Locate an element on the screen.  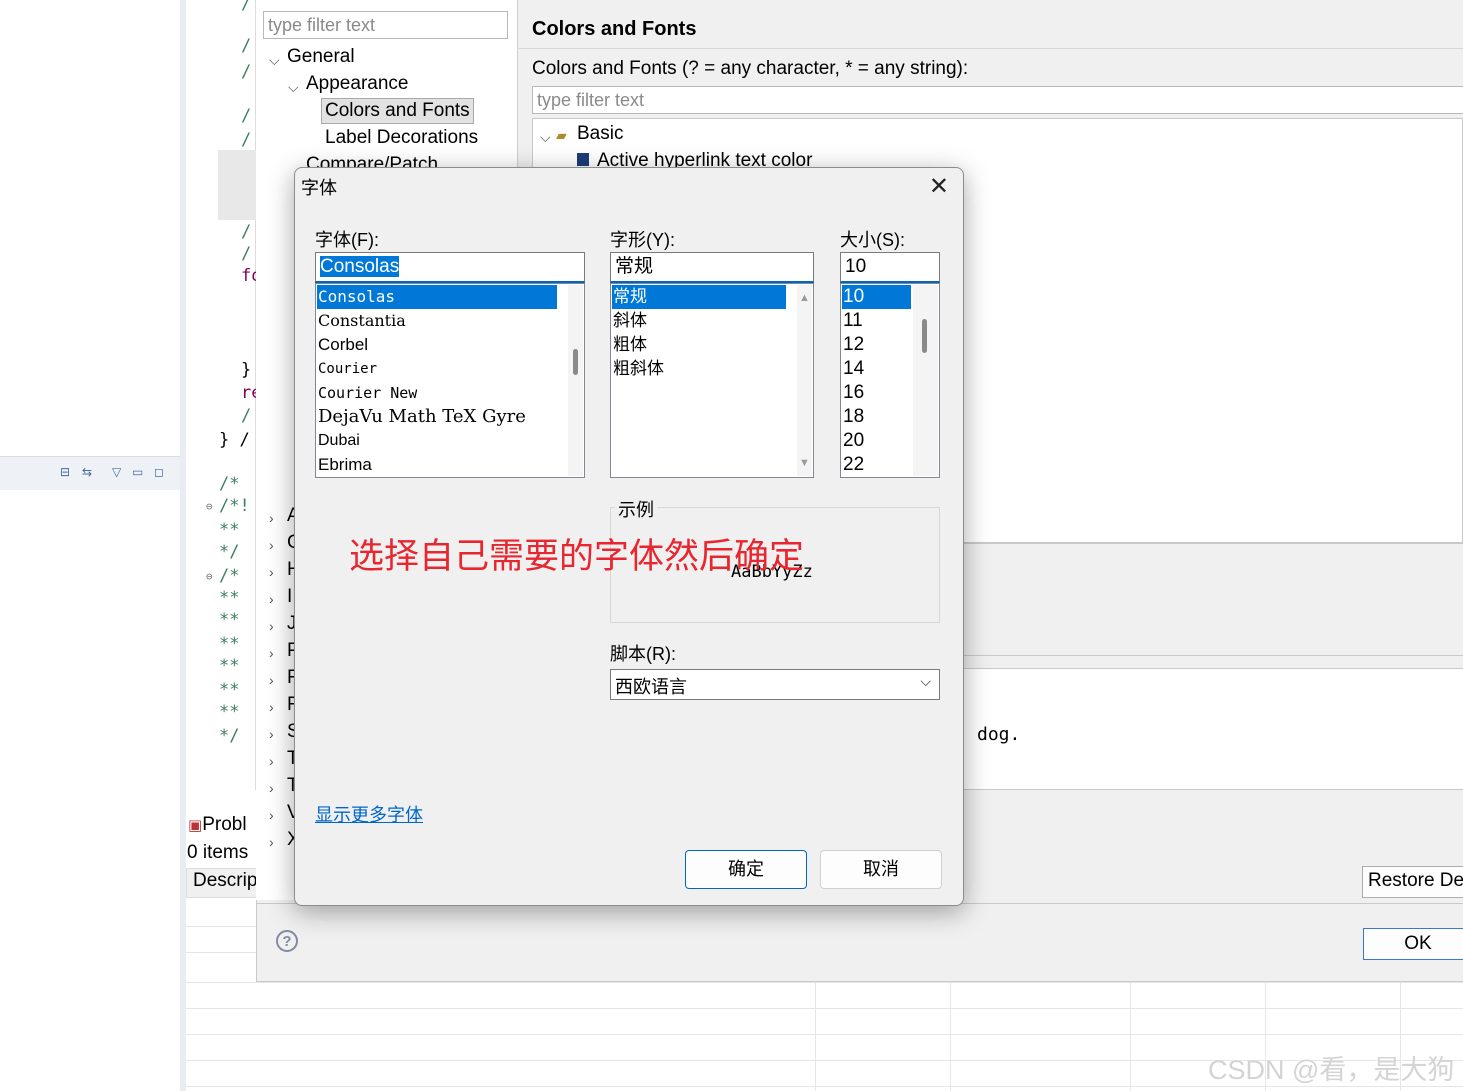
tree-item-appearance: Appearance is located at coordinates (357, 84).